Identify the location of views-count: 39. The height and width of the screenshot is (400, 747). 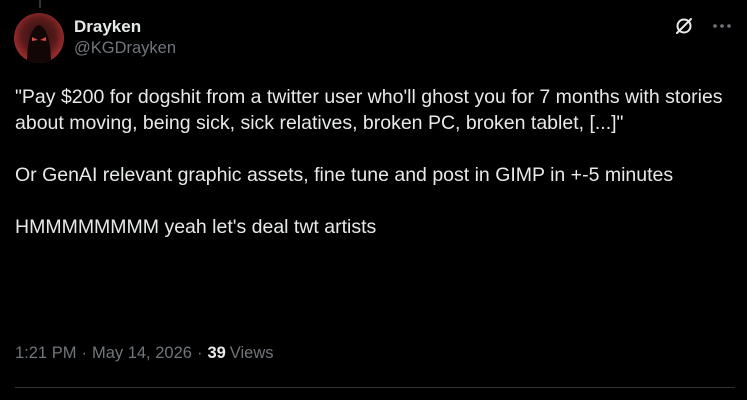
(216, 353).